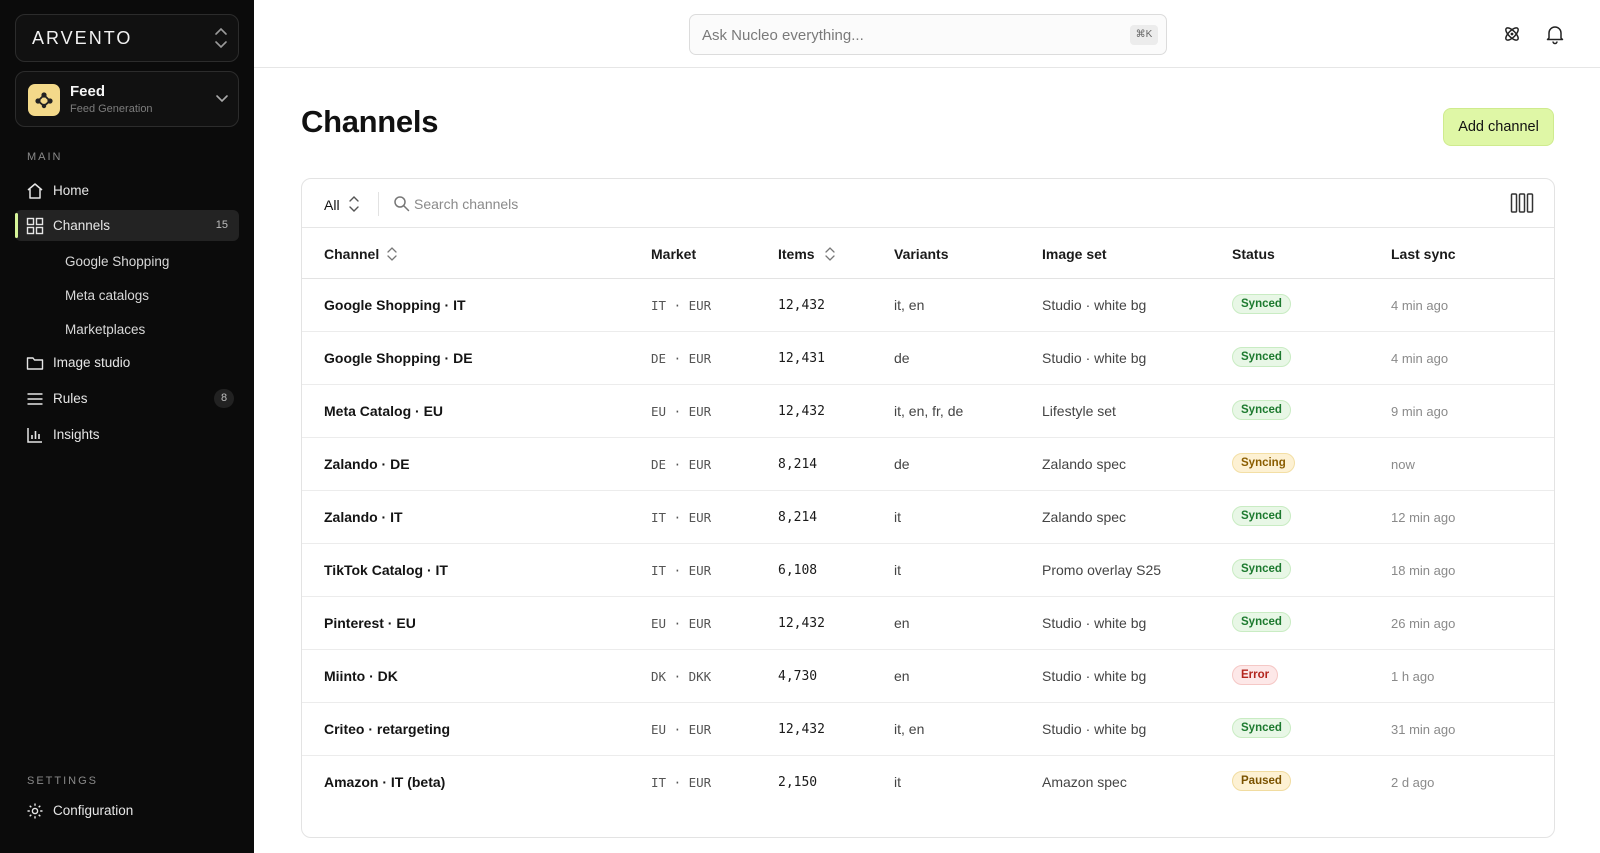 This screenshot has width=1600, height=853. What do you see at coordinates (674, 254) in the screenshot?
I see `header-market: Market` at bounding box center [674, 254].